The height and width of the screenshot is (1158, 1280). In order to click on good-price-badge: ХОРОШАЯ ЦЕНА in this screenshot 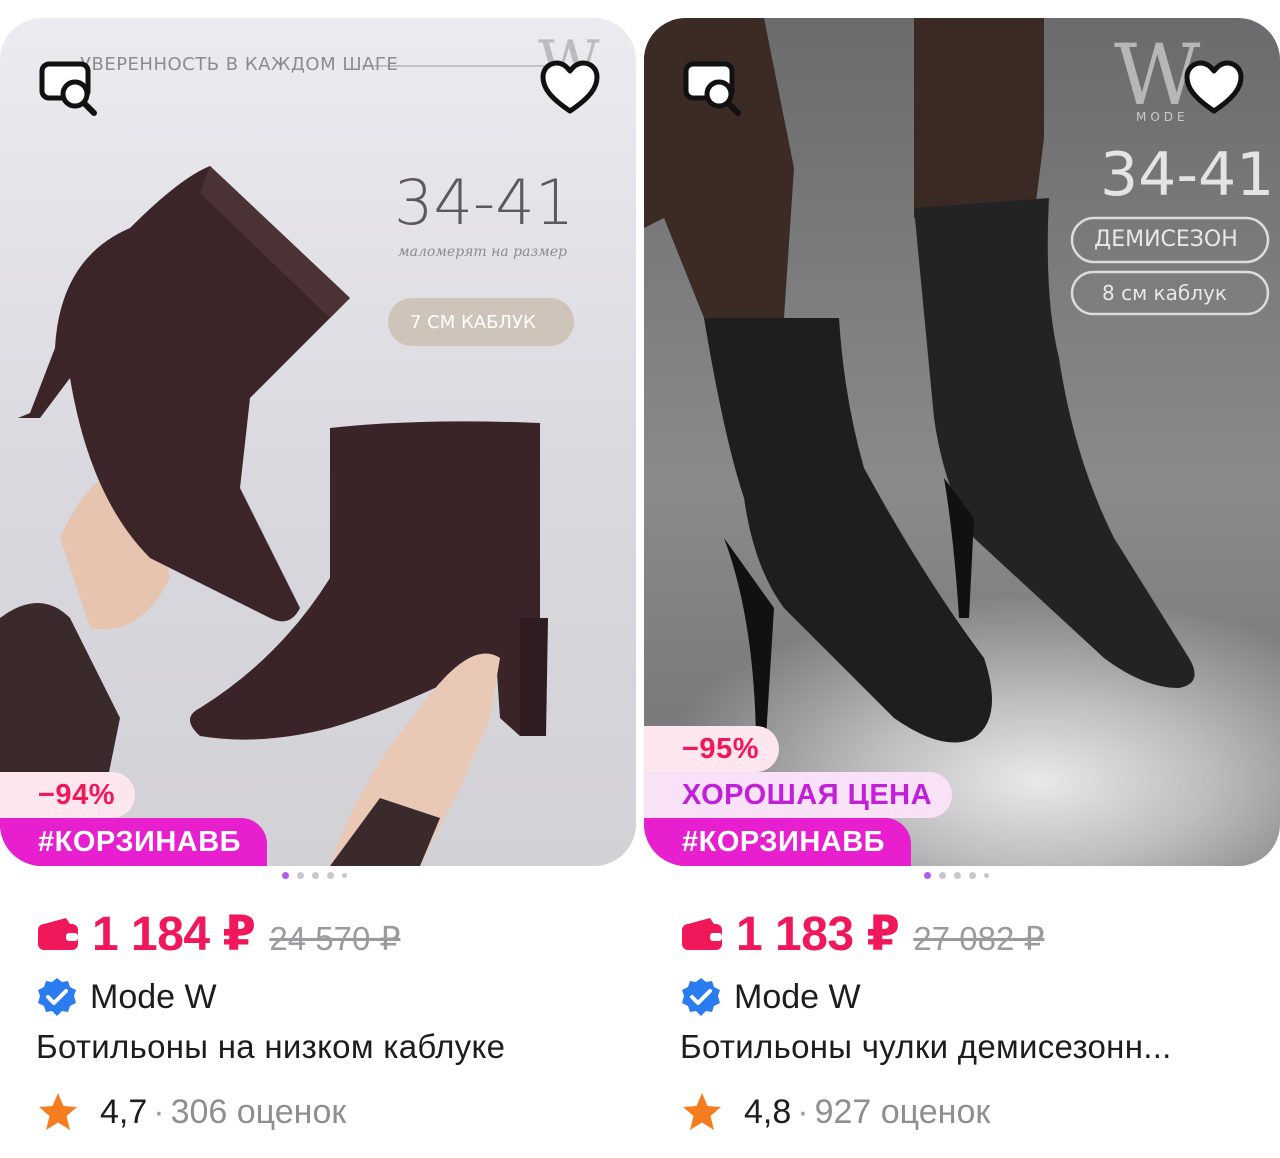, I will do `click(798, 795)`.